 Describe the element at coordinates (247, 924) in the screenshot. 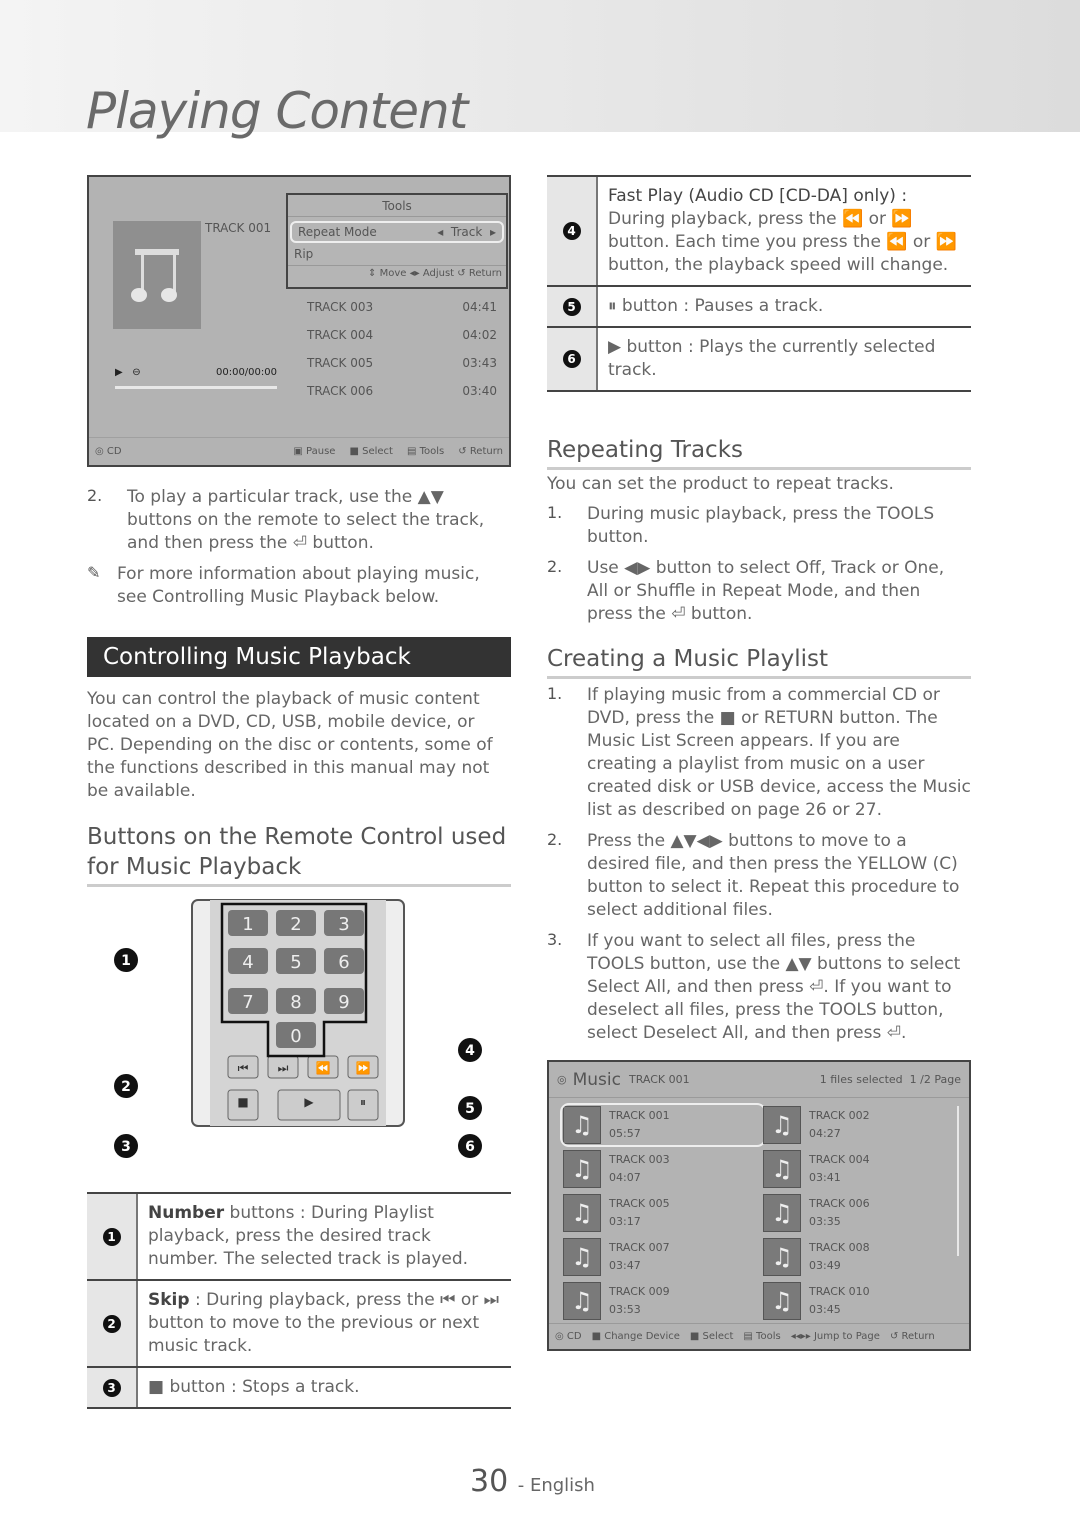

I see `number-key-label: 1` at that location.